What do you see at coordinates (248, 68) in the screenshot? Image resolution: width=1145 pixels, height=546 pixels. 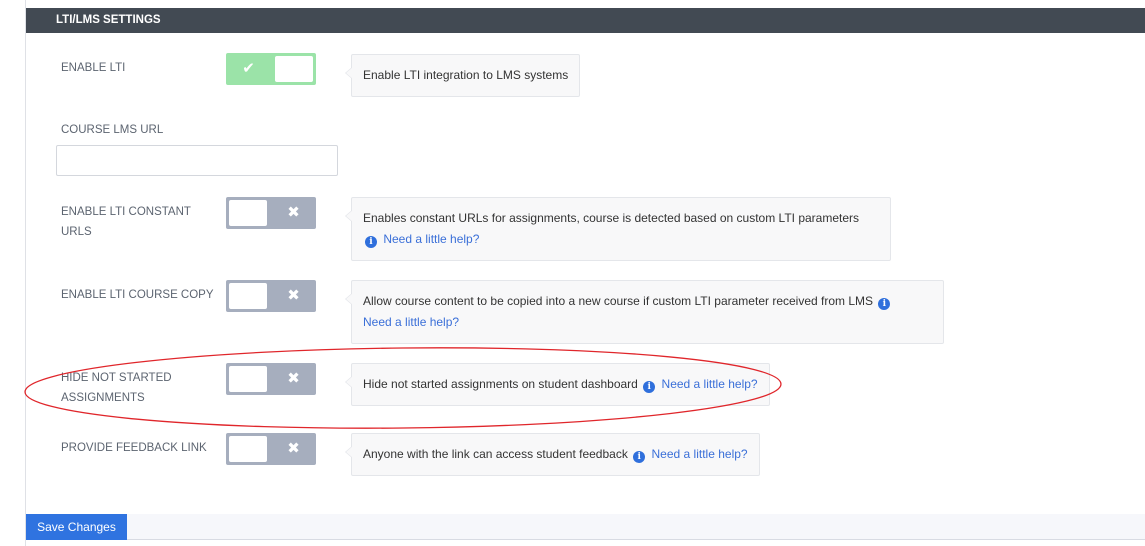 I see `check-icon: ✔` at bounding box center [248, 68].